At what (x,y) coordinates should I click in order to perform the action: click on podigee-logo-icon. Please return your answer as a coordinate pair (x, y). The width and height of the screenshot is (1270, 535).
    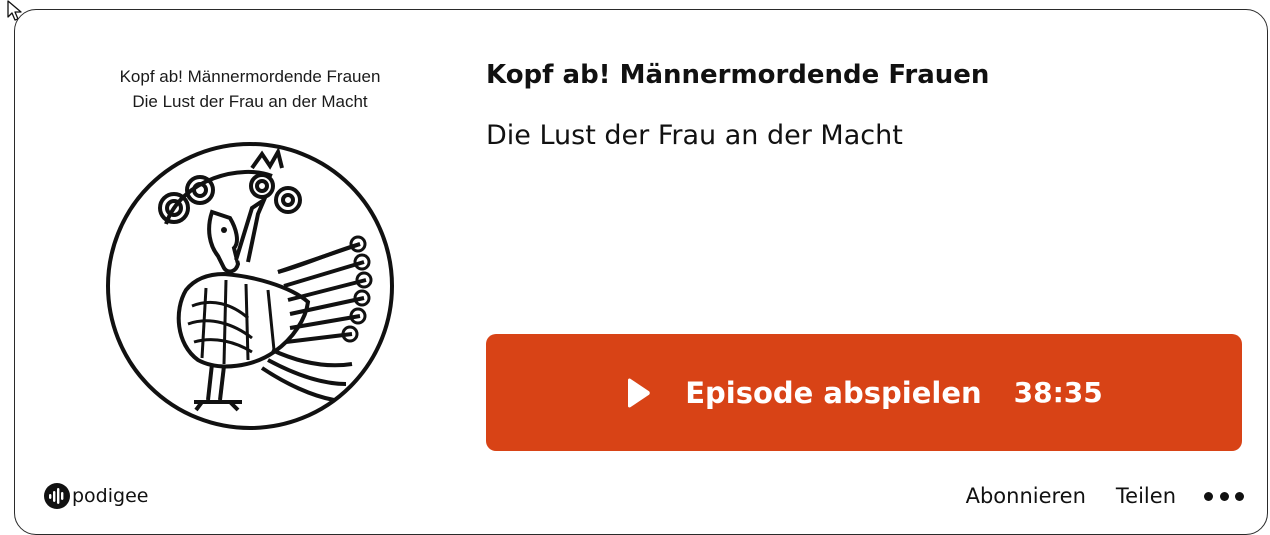
    Looking at the image, I should click on (57, 496).